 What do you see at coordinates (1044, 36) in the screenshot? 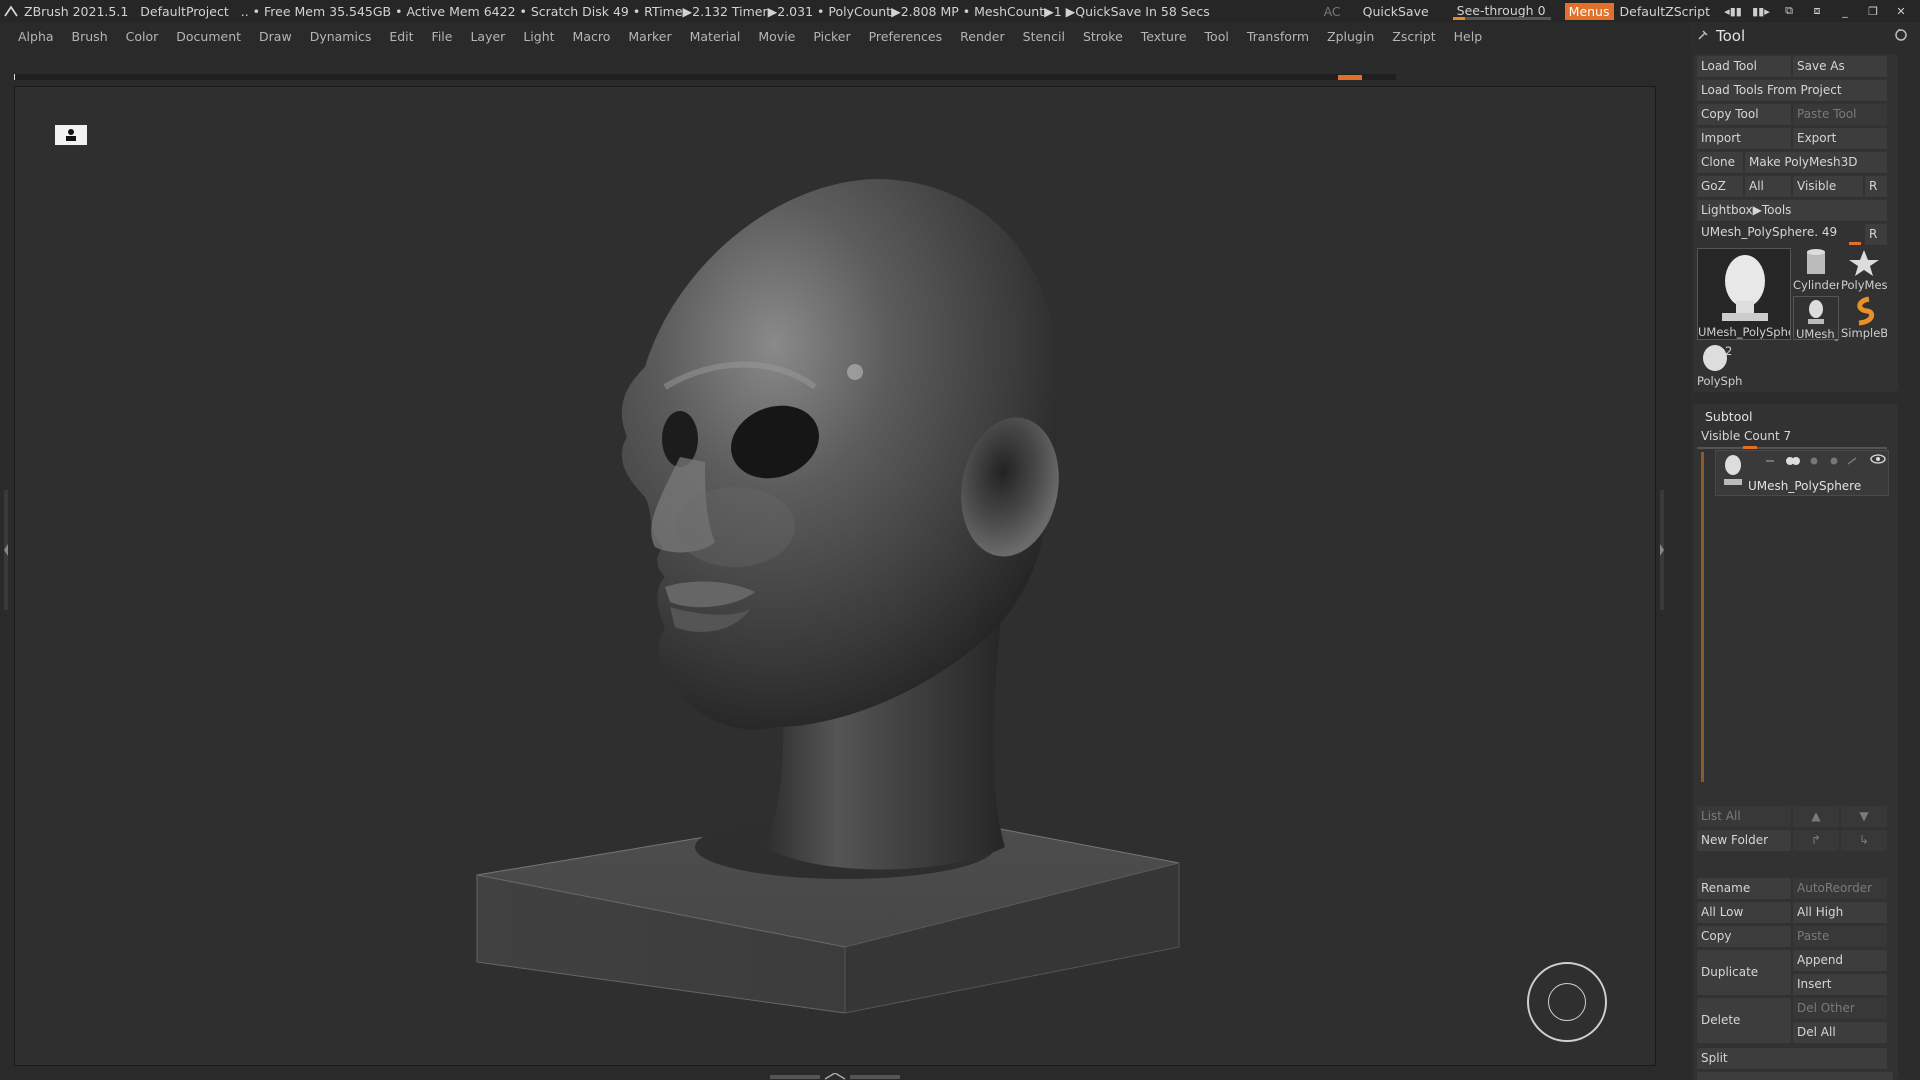
I see `menu-stencil: Stencil` at bounding box center [1044, 36].